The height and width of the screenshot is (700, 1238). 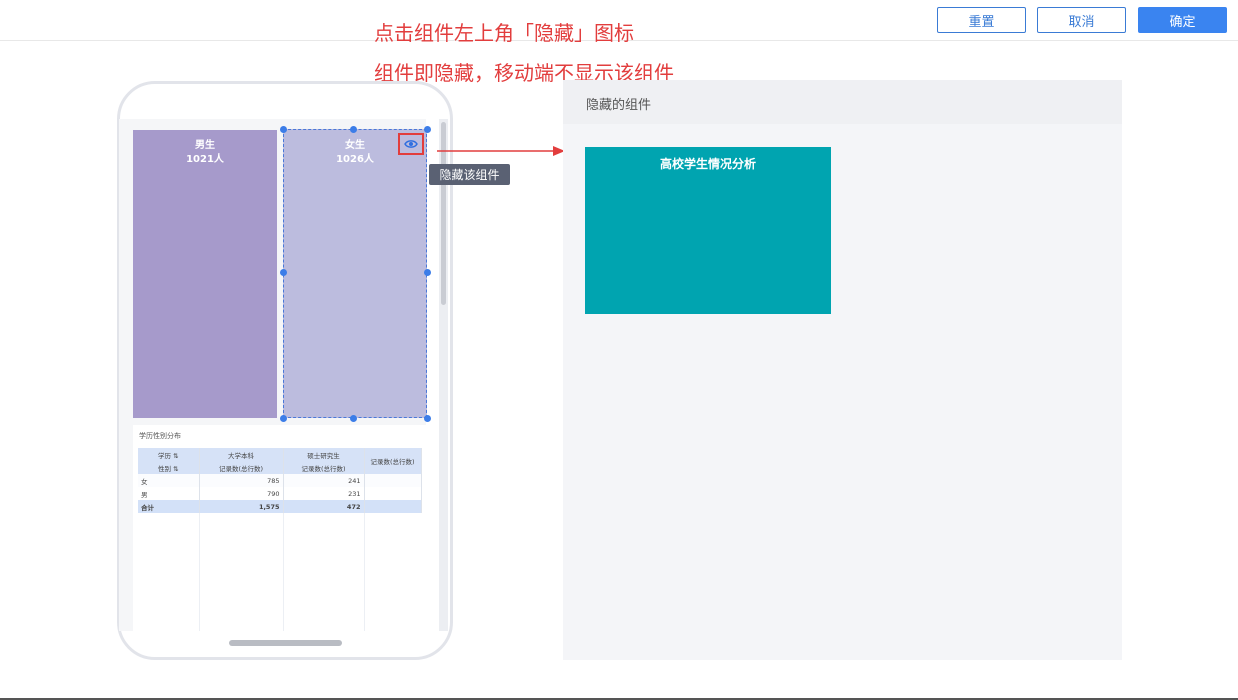 I want to click on table-cell: 472, so click(x=324, y=506).